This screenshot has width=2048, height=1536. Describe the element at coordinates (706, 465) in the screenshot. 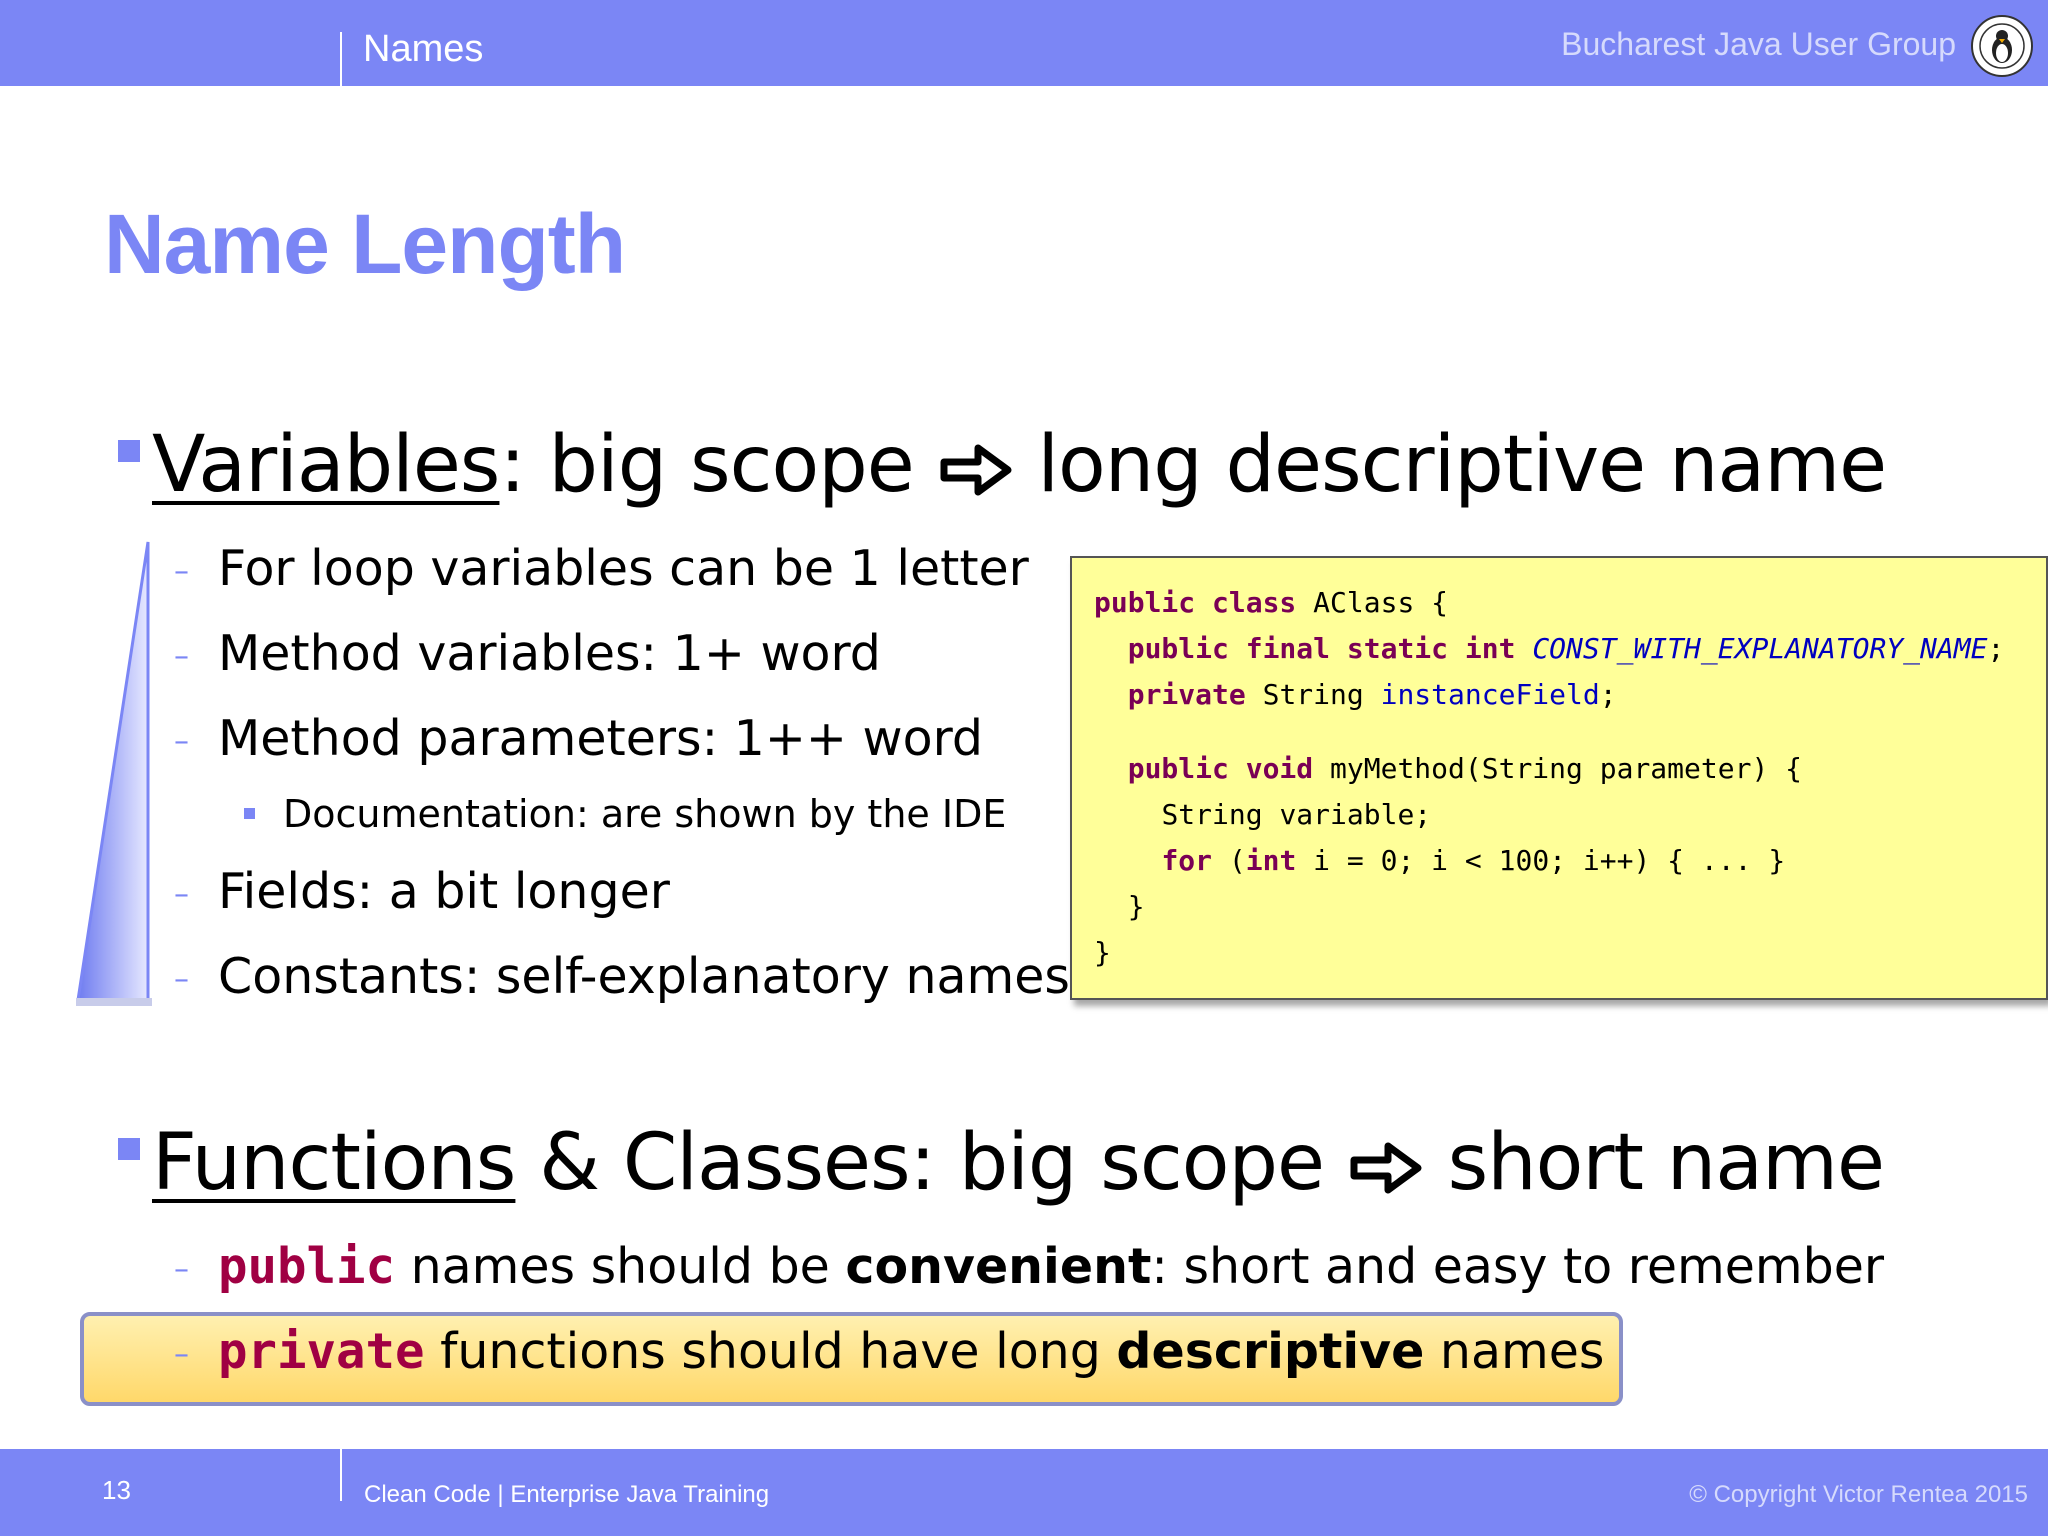

I see `variables-heading-text: : big scope` at that location.